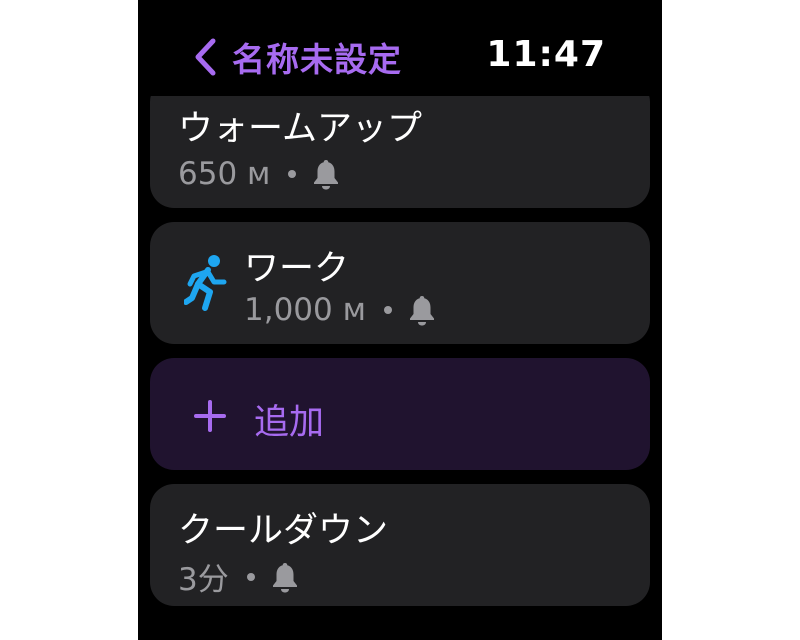 The width and height of the screenshot is (800, 640). I want to click on step-card-warmup: ウォームアップ 650 ᴍ, so click(400, 143).